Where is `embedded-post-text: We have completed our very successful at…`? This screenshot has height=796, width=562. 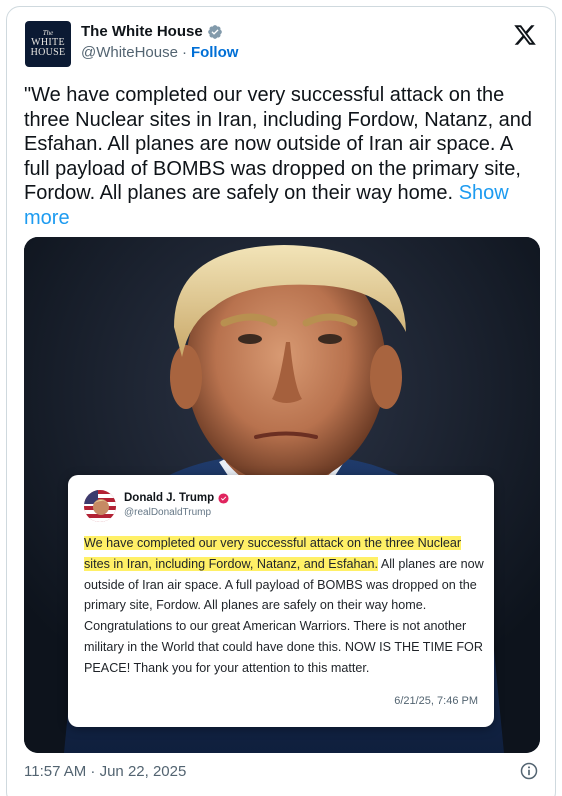 embedded-post-text: We have completed our very successful at… is located at coordinates (284, 606).